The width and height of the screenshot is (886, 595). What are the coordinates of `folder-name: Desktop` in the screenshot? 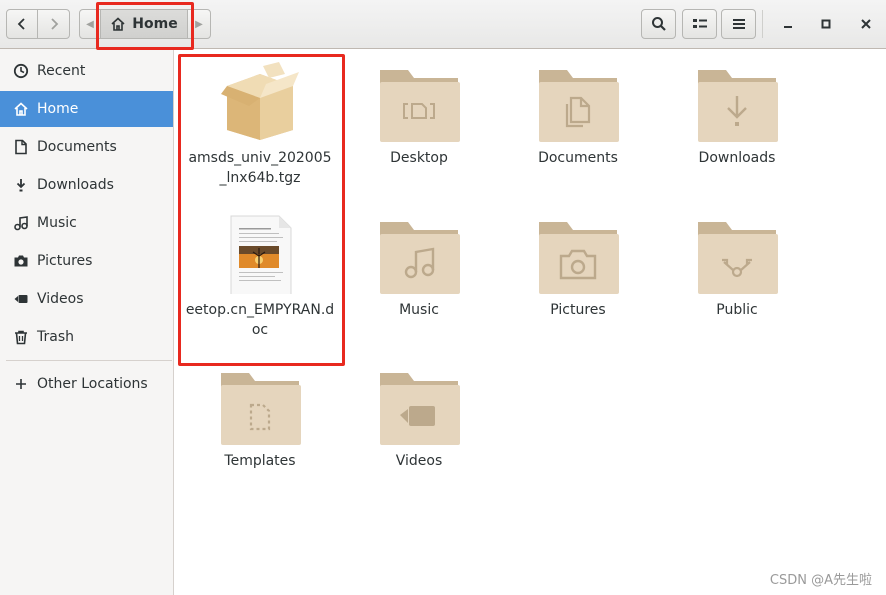 It's located at (419, 158).